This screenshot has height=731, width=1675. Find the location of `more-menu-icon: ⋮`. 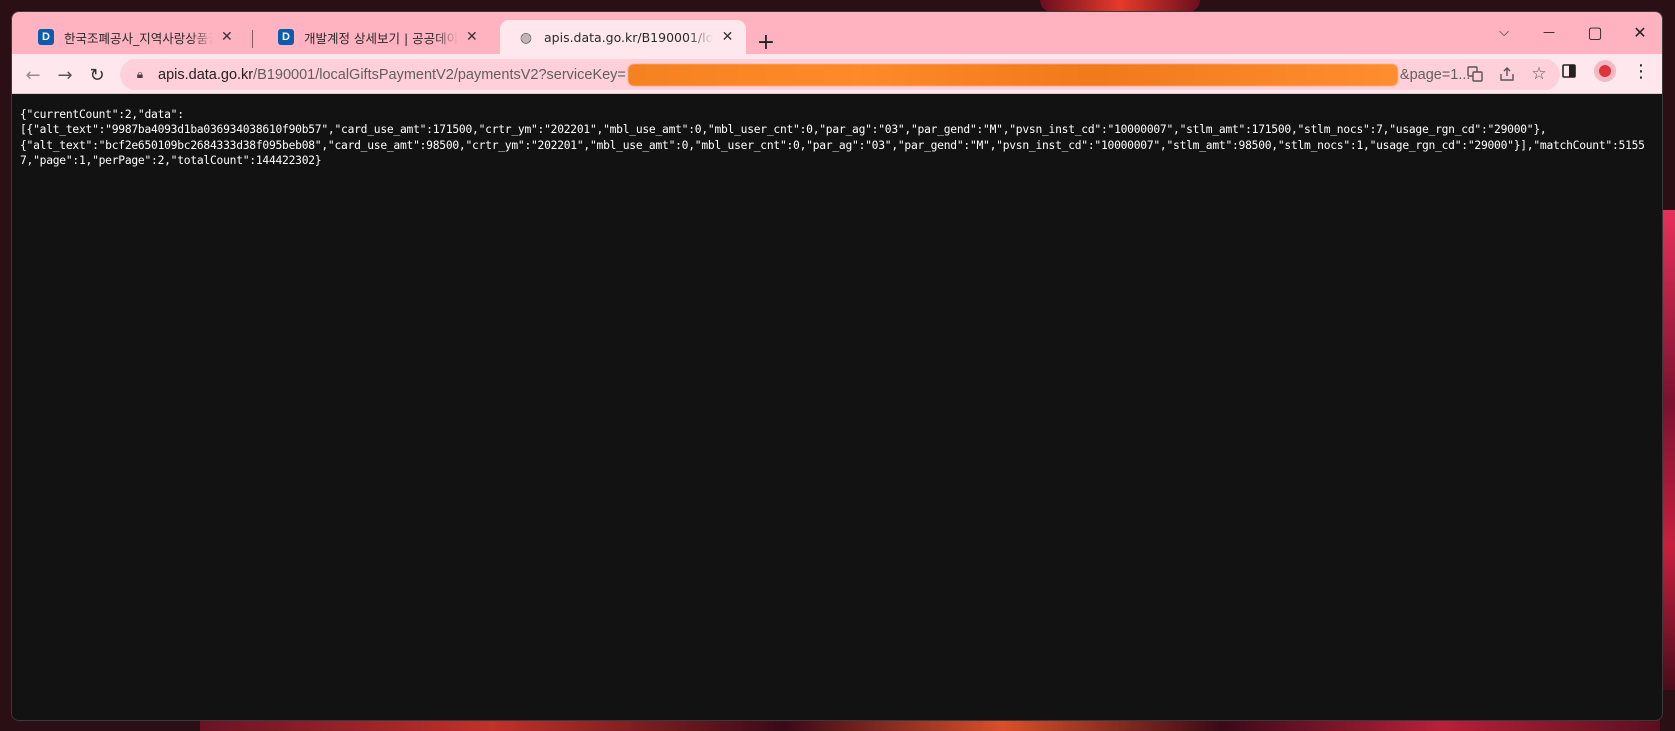

more-menu-icon: ⋮ is located at coordinates (1641, 71).